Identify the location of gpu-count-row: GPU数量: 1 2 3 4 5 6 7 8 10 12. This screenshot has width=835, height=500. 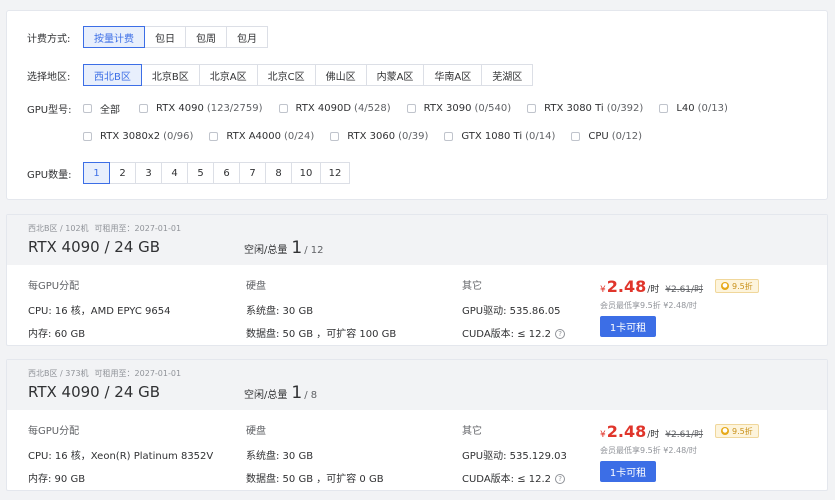
(188, 173).